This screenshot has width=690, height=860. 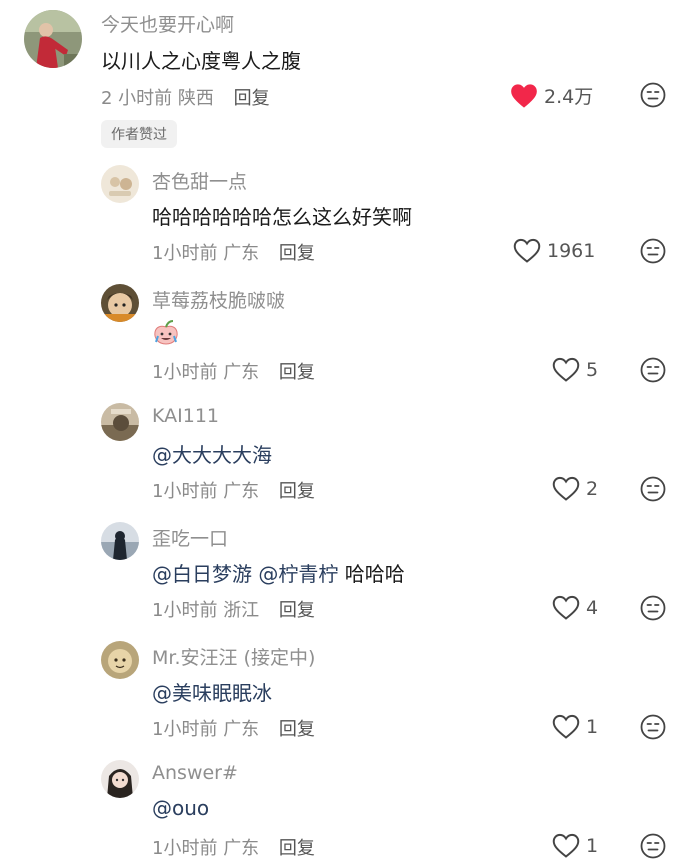 What do you see at coordinates (137, 98) in the screenshot?
I see `timestamp: 2 小时前` at bounding box center [137, 98].